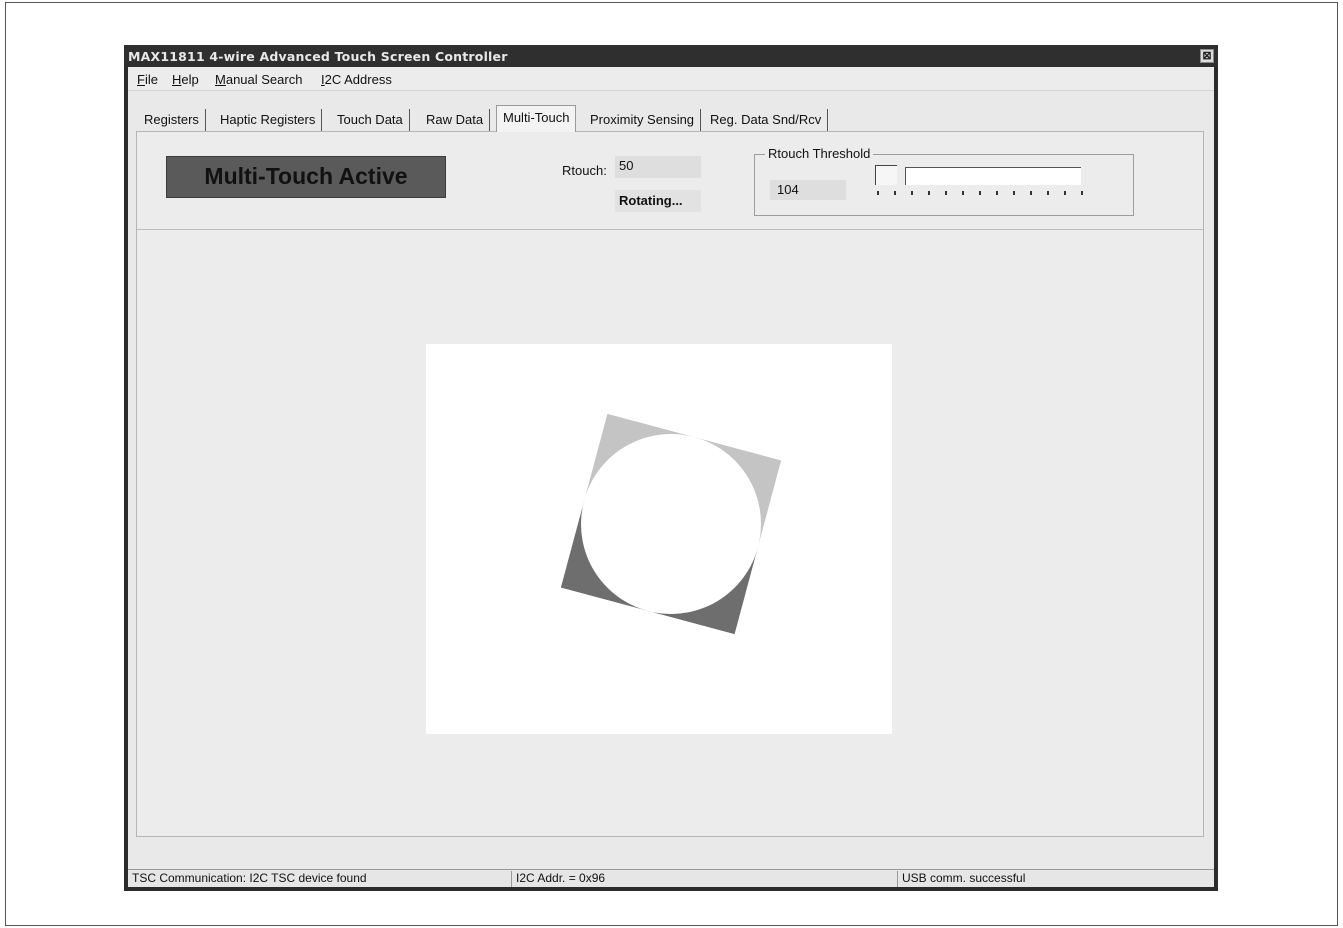  What do you see at coordinates (536, 118) in the screenshot?
I see `tab-multi-touch: Multi-Touch` at bounding box center [536, 118].